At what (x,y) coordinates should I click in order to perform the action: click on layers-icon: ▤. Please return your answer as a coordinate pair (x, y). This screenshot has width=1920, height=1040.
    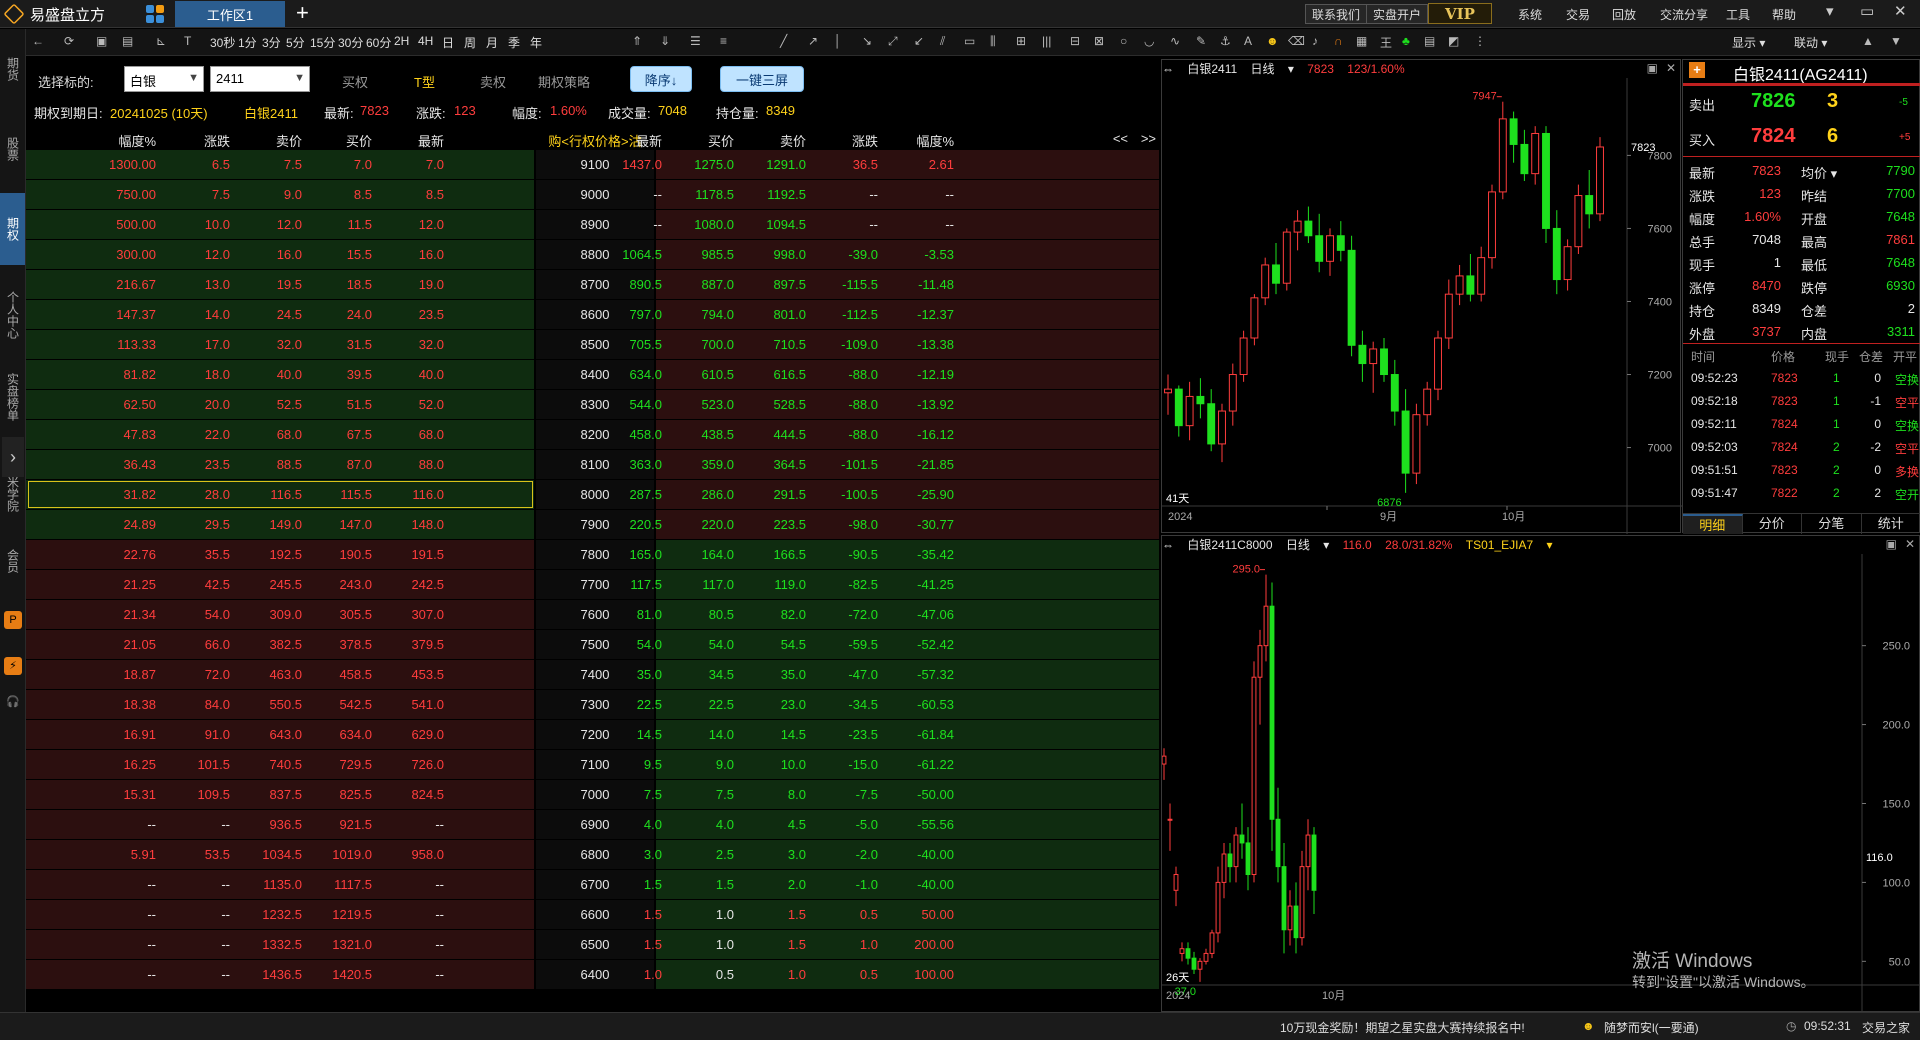
    Looking at the image, I should click on (1429, 41).